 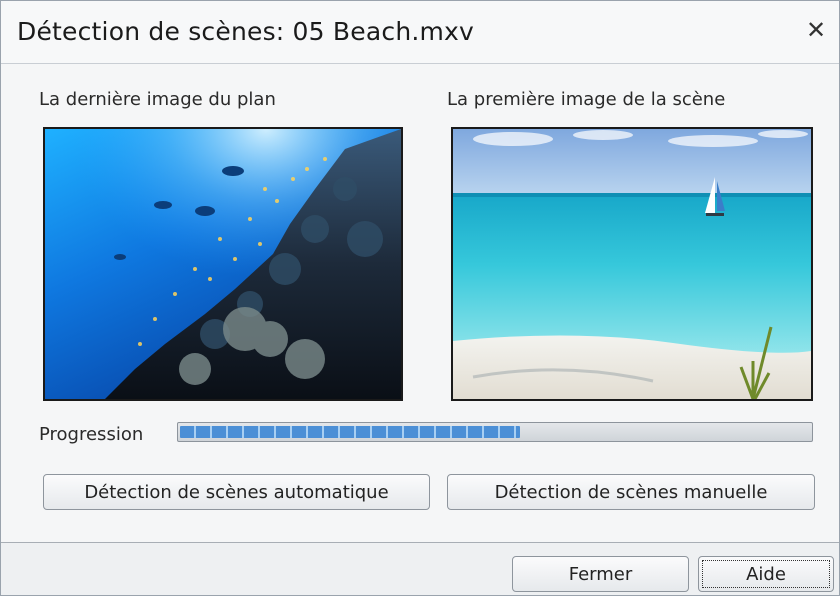 I want to click on dialog-title: Détection de scènes: 05 Beach.mxv, so click(x=246, y=31).